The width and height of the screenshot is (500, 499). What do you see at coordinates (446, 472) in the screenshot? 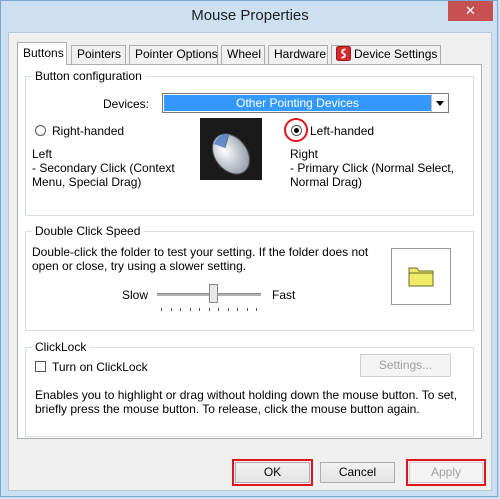
I see `apply-button: Apply` at bounding box center [446, 472].